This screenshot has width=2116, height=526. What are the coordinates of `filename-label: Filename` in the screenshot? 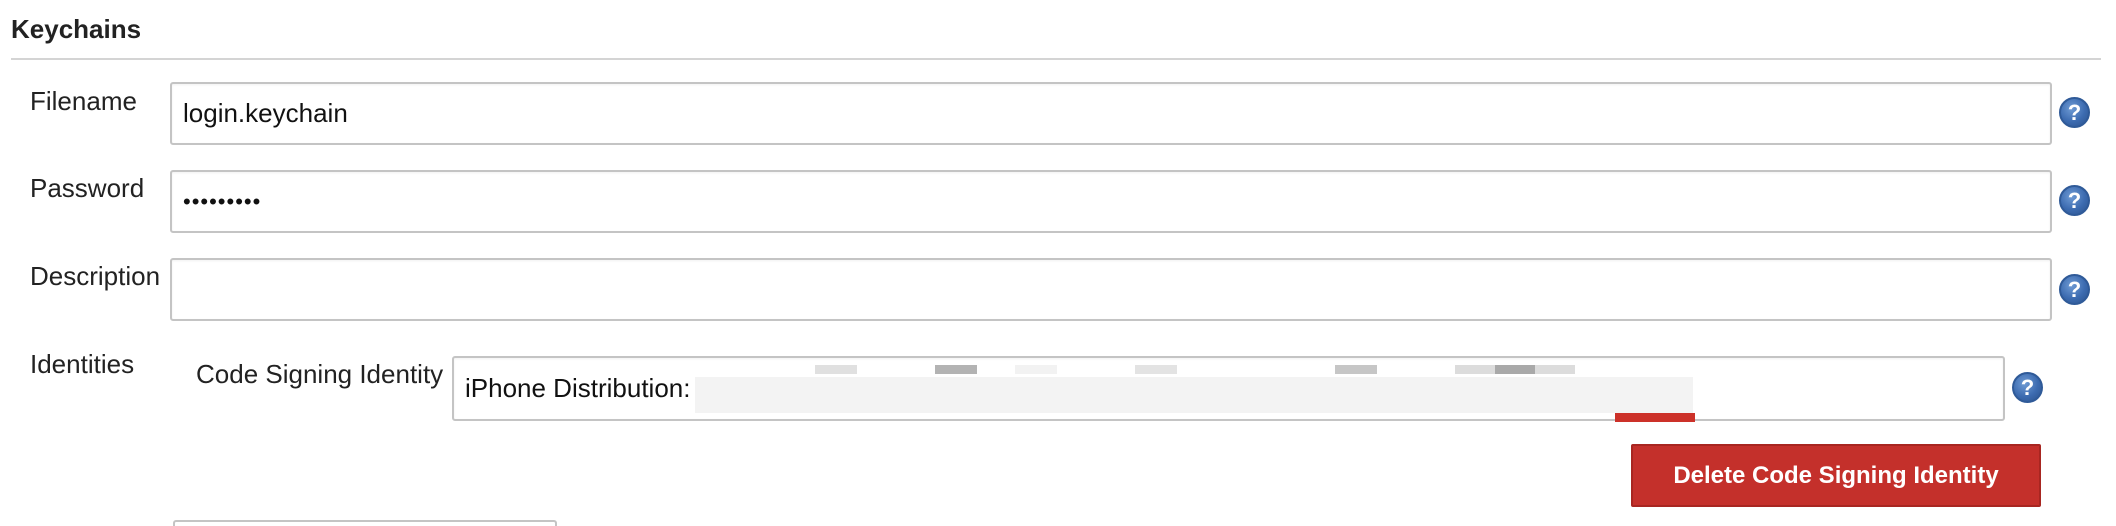 It's located at (83, 101).